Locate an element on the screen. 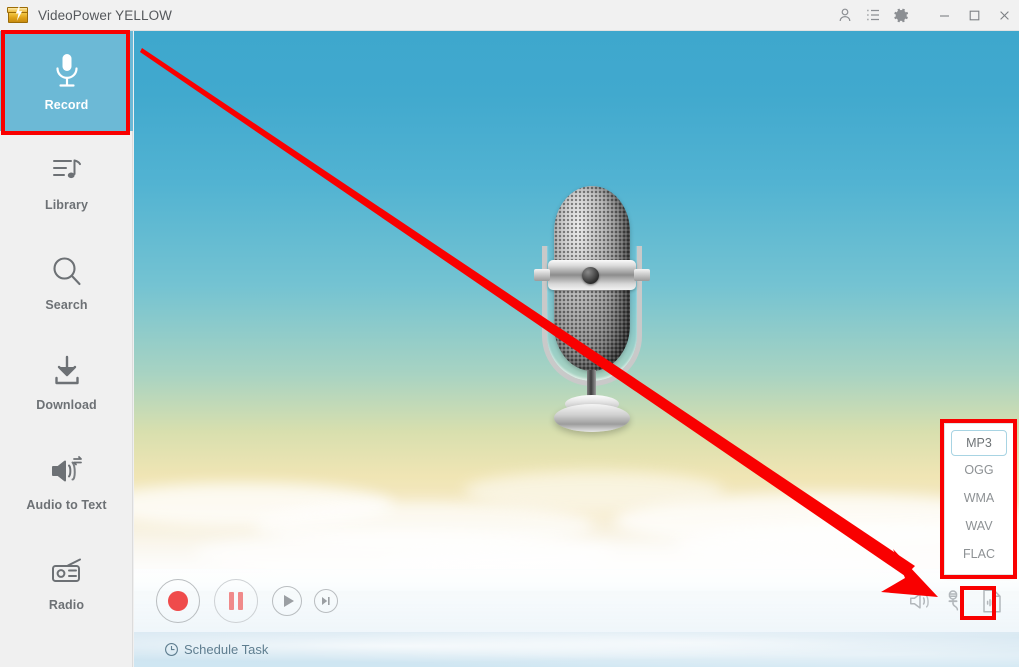 This screenshot has width=1019, height=667. clock-icon is located at coordinates (171, 649).